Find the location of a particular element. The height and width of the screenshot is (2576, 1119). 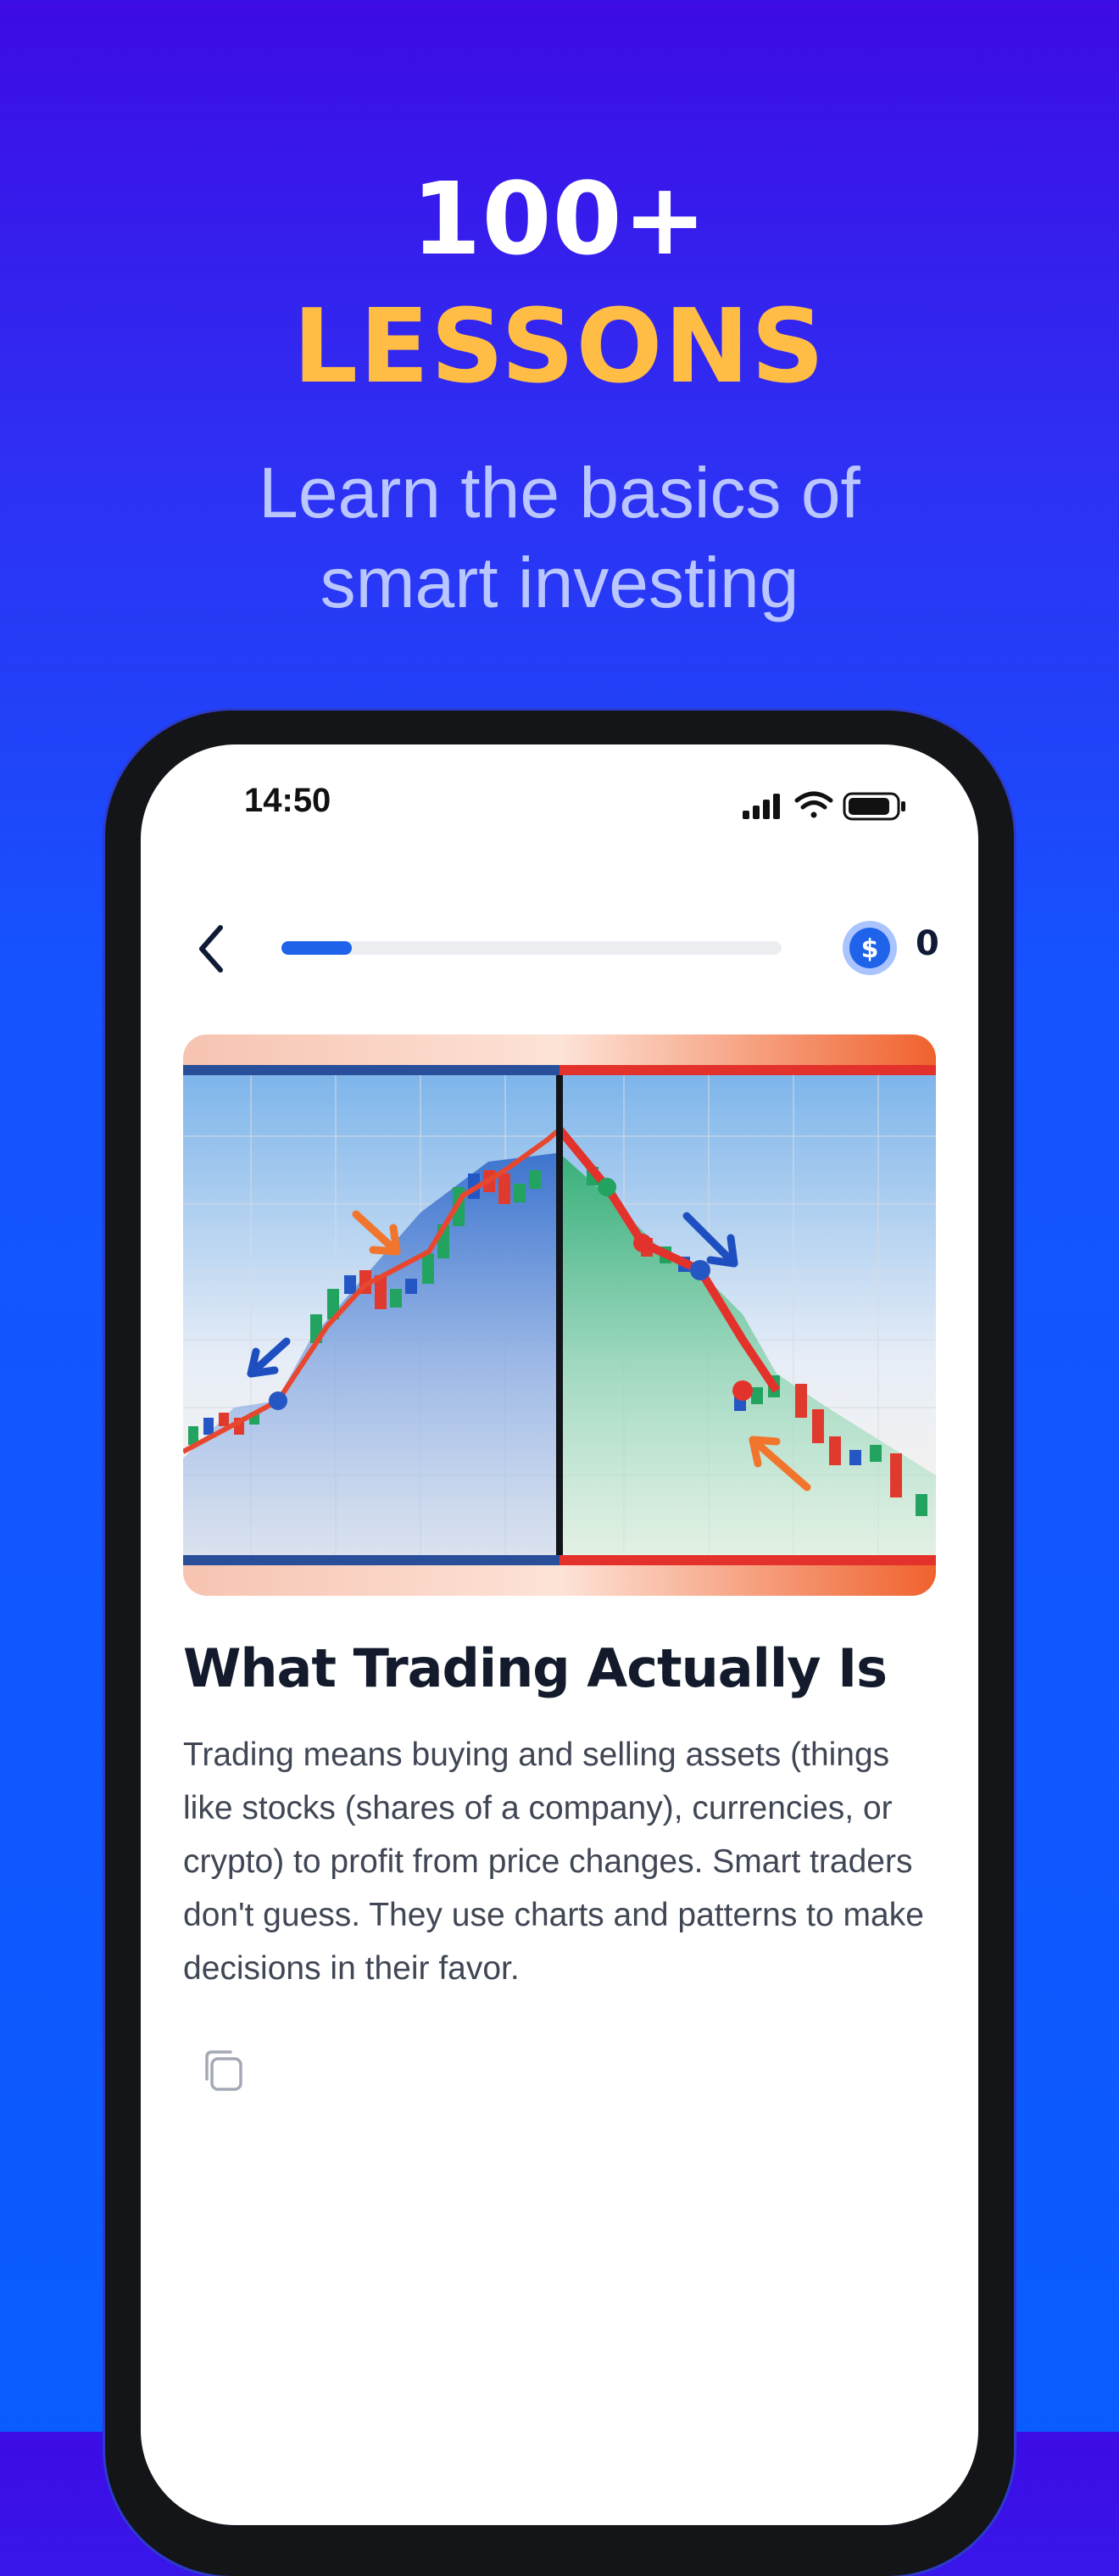

back-button is located at coordinates (213, 949).